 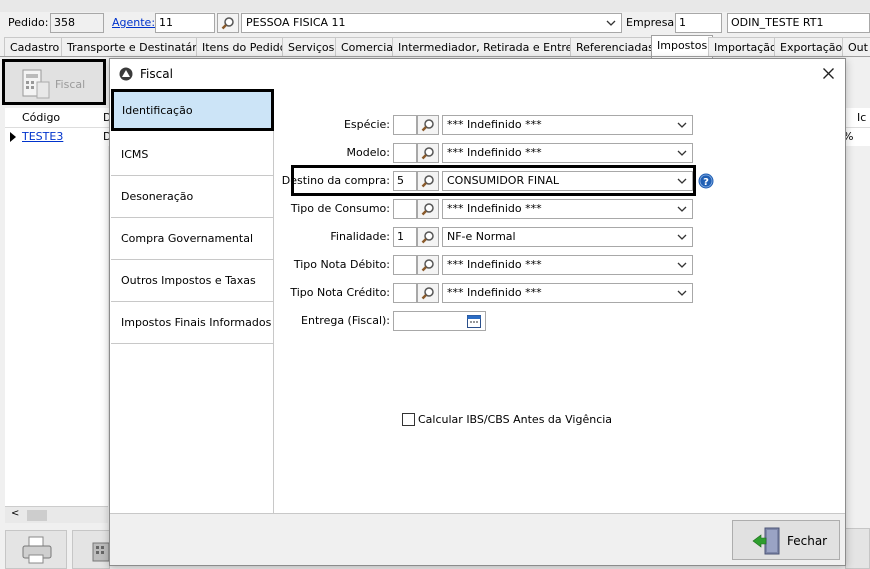 What do you see at coordinates (567, 125) in the screenshot?
I see `especie-combo: *** Indefinido ***` at bounding box center [567, 125].